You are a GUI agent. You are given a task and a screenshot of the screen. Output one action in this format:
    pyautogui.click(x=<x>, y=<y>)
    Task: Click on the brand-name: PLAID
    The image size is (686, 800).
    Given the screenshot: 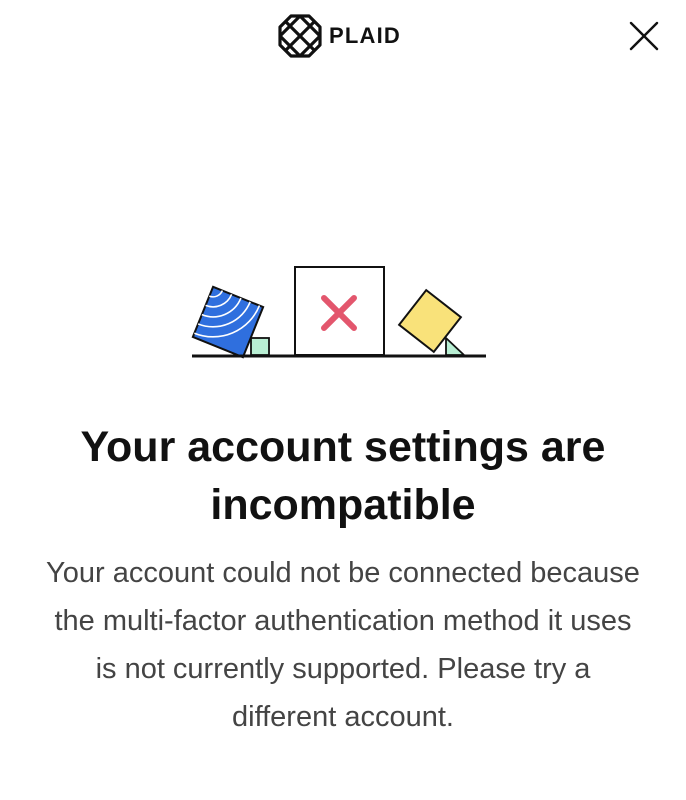 What is the action you would take?
    pyautogui.click(x=365, y=35)
    